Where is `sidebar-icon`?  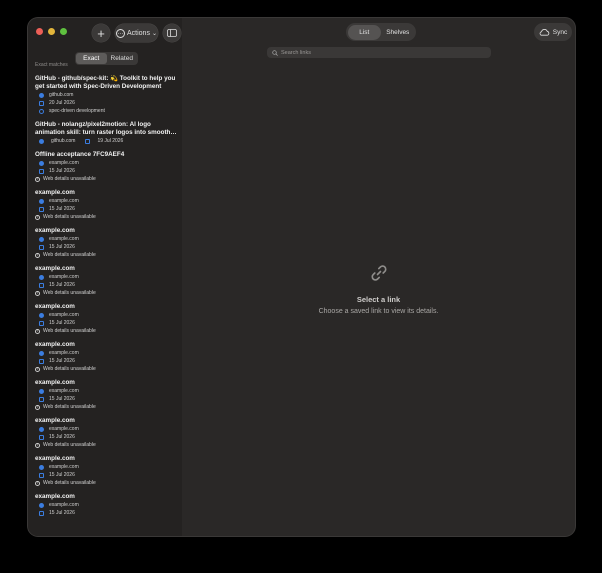 sidebar-icon is located at coordinates (172, 33).